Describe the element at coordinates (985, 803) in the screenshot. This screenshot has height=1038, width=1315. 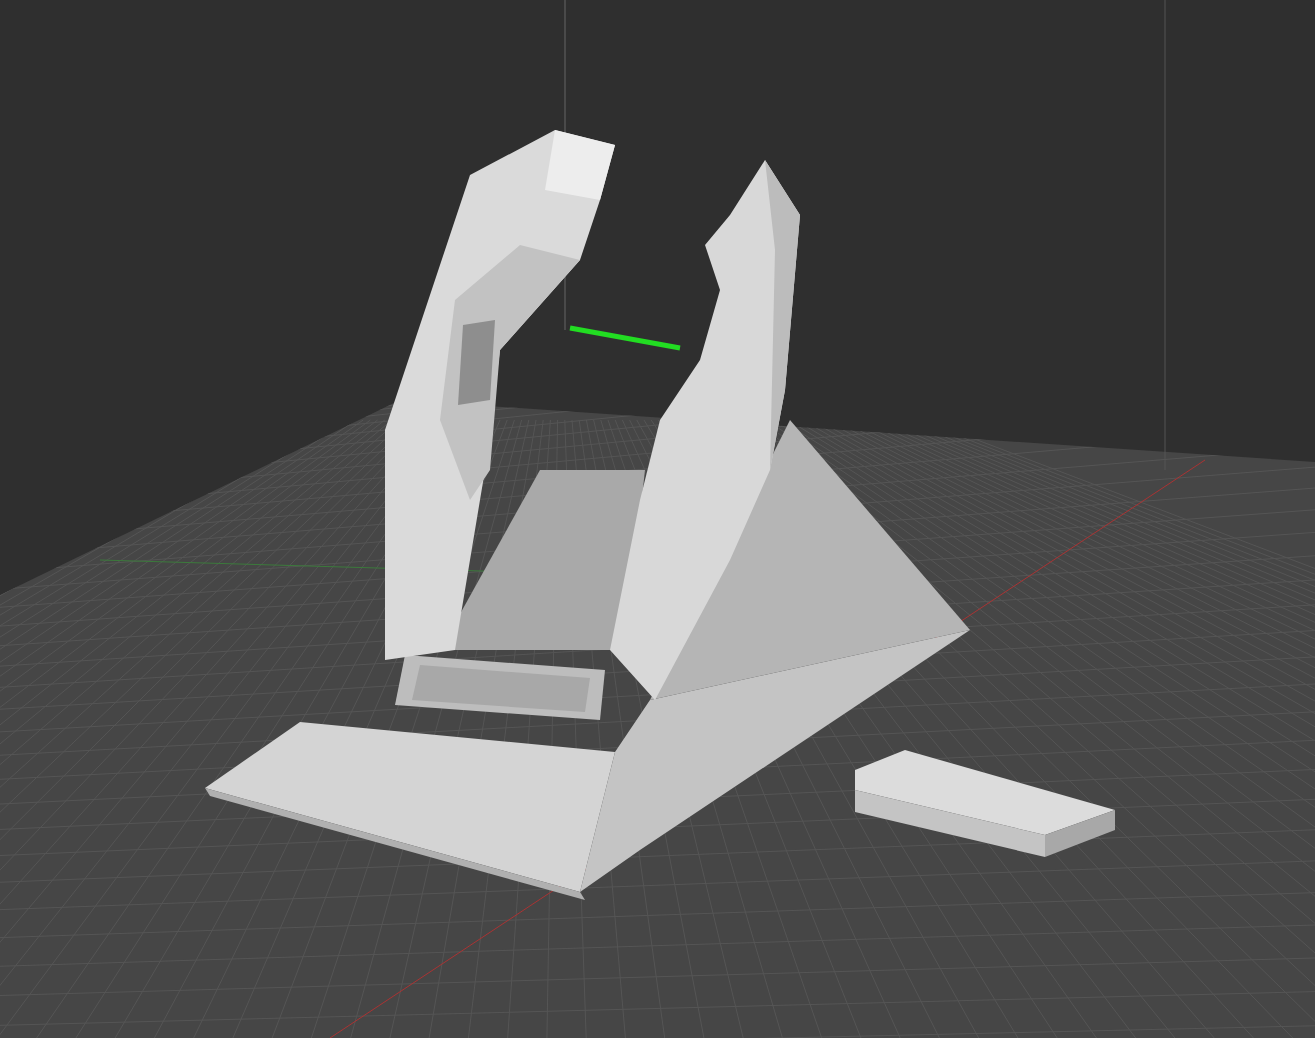
I see `block-model-drawing` at that location.